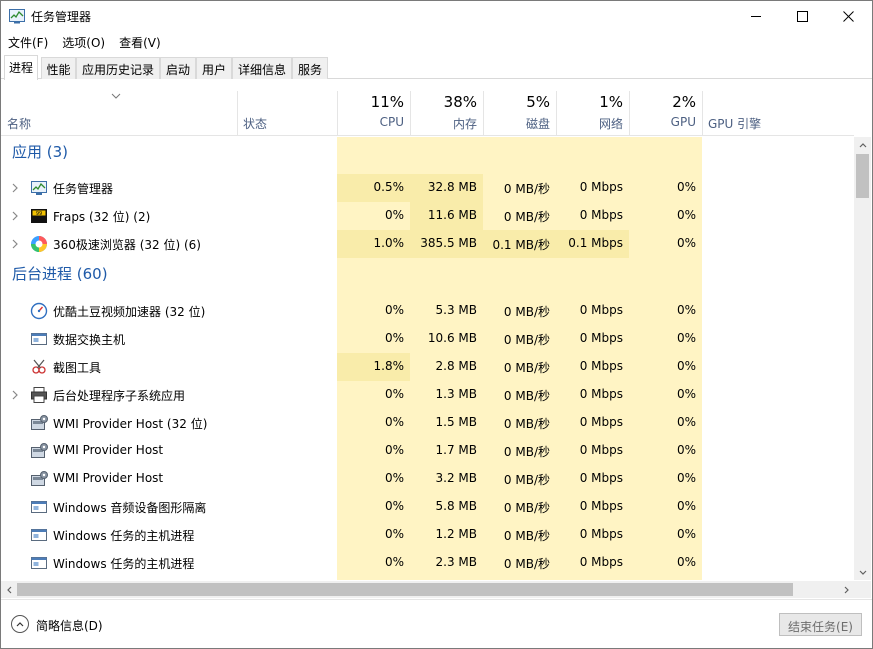 This screenshot has height=649, width=873. I want to click on maximize-button, so click(802, 16).